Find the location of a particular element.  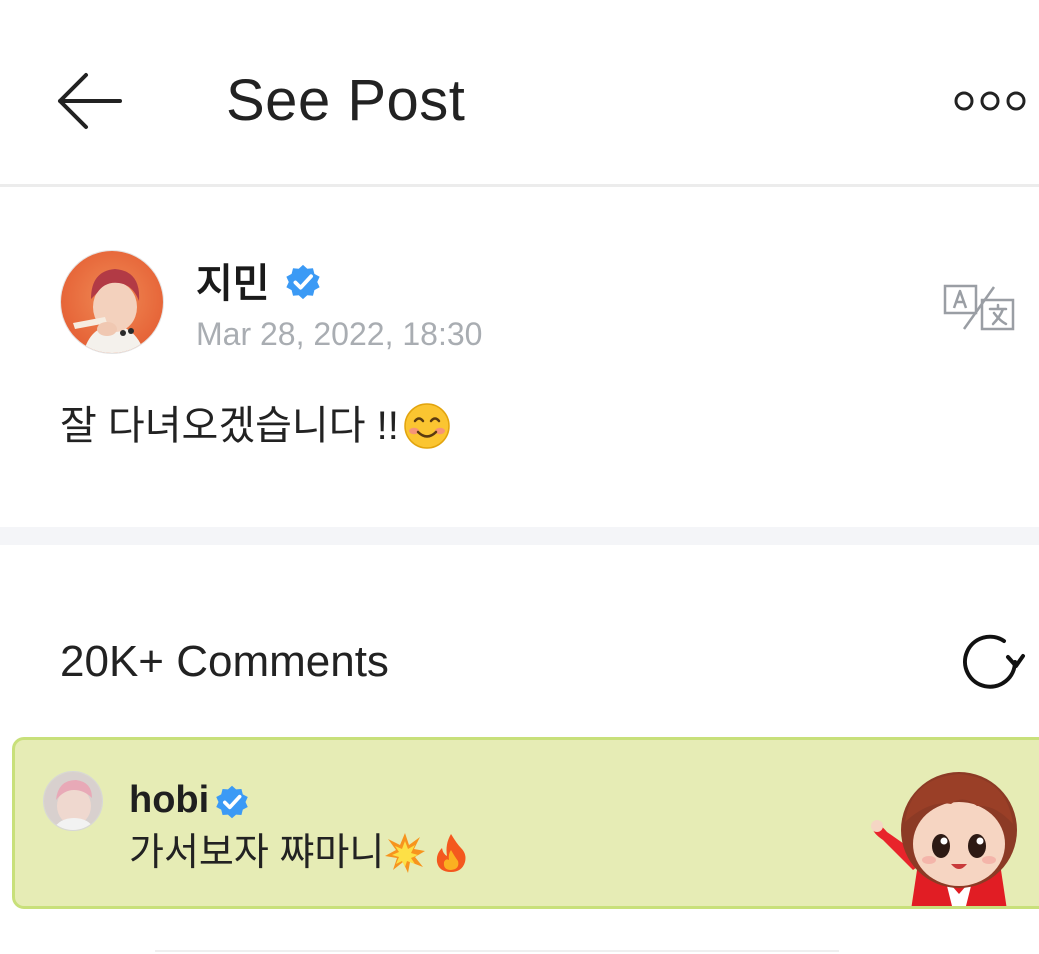

character-sticker is located at coordinates (944, 839).